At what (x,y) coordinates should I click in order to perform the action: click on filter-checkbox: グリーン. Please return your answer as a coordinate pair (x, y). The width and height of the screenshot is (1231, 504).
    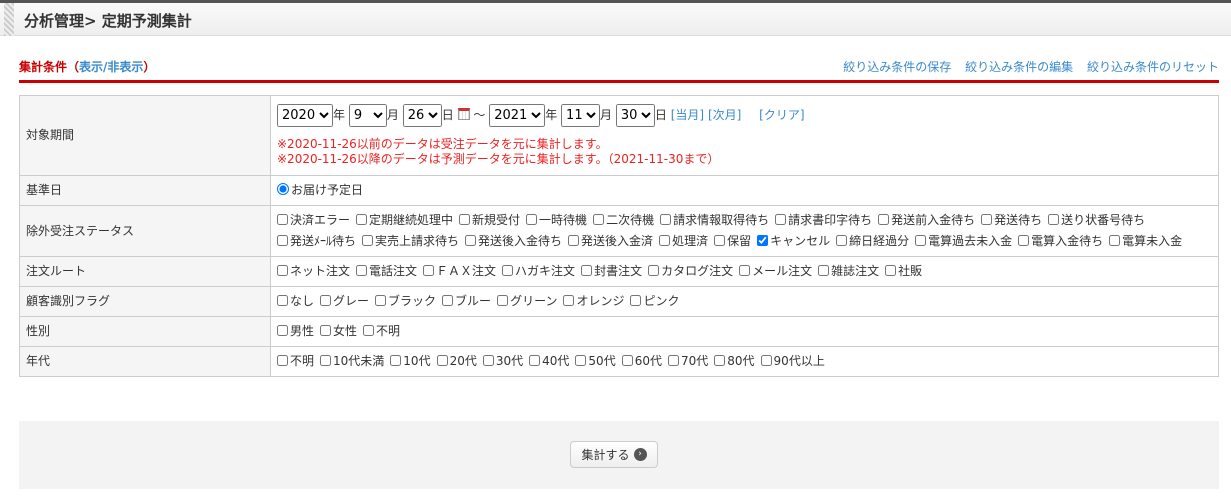
    Looking at the image, I should click on (527, 301).